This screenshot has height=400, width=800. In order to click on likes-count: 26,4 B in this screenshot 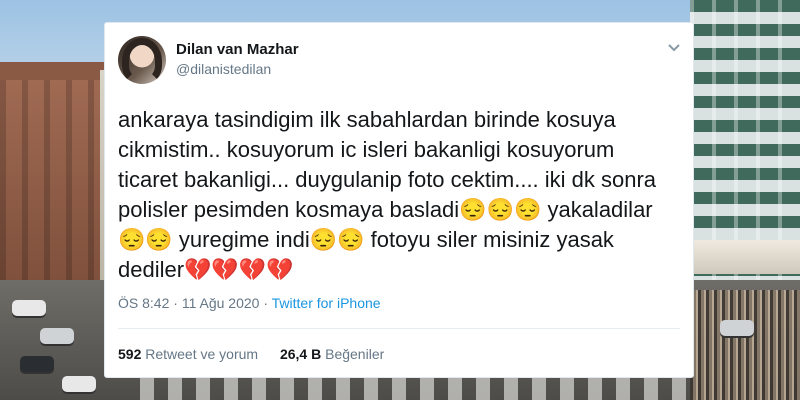, I will do `click(300, 354)`.